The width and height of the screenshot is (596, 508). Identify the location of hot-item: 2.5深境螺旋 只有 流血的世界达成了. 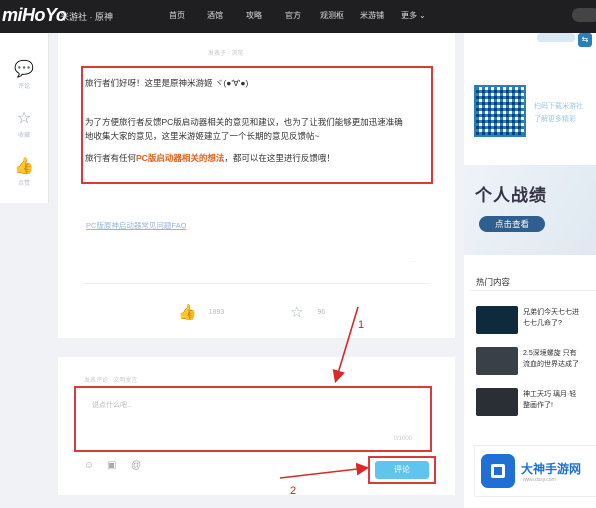
(536, 362).